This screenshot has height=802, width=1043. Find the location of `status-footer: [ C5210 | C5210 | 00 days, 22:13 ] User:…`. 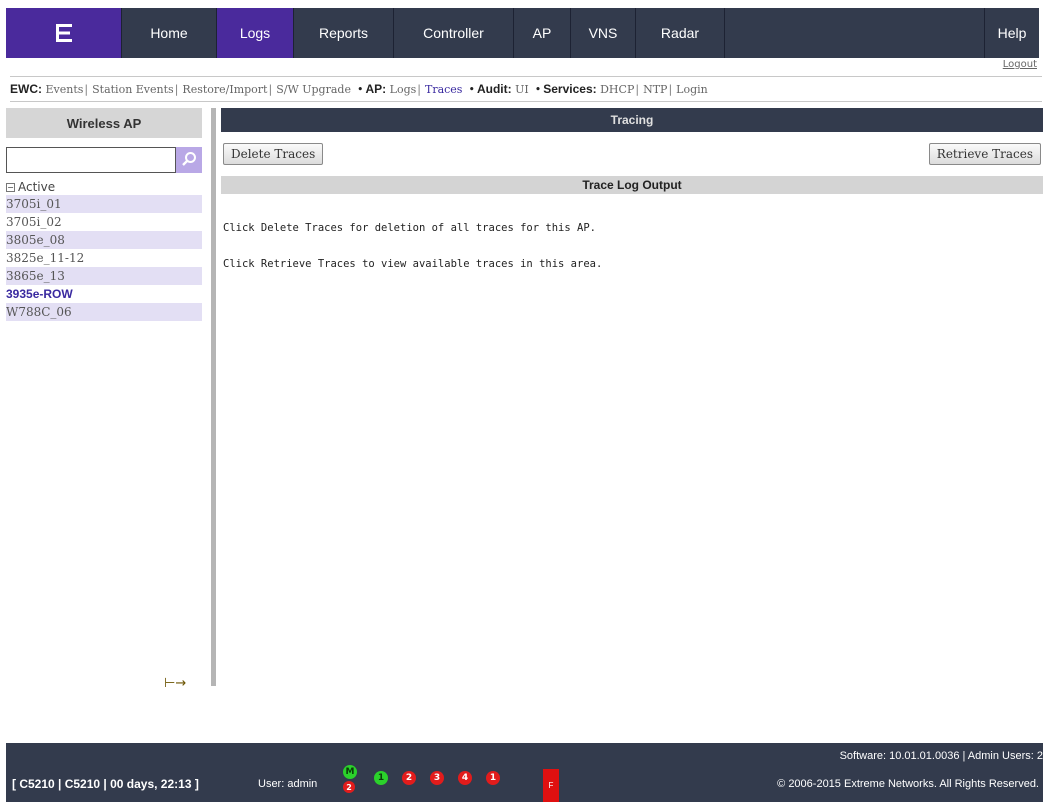

status-footer: [ C5210 | C5210 | 00 days, 22:13 ] User:… is located at coordinates (524, 772).